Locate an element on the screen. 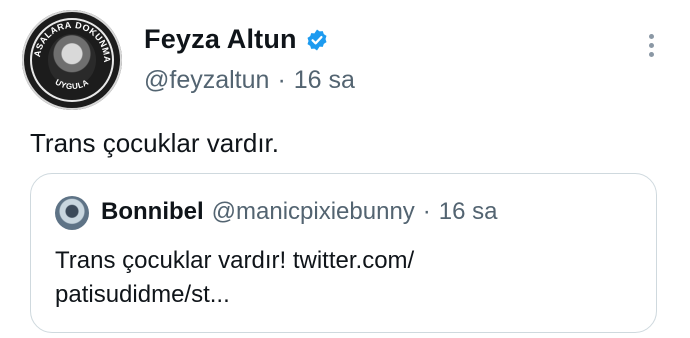 Image resolution: width=690 pixels, height=338 pixels. tweet-text: Trans çocuklar vardır. is located at coordinates (155, 143).